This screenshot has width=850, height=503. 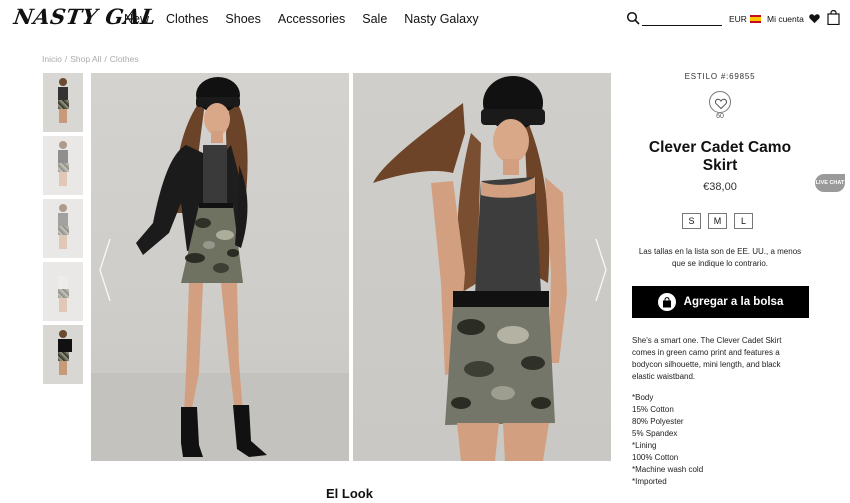 I want to click on search-icon, so click(x=633, y=18).